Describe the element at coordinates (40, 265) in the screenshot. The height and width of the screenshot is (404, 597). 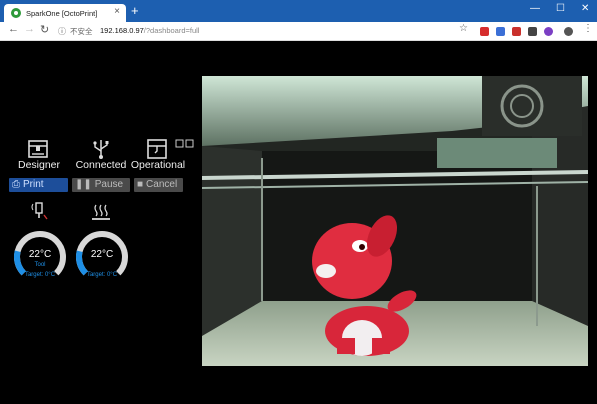
I see `tool-name-label: Tool` at that location.